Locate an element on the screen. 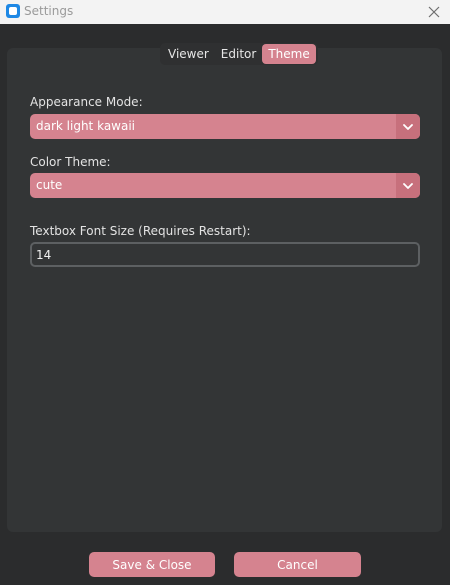  font-size-label: Textbox Font Size (Requires Restart): is located at coordinates (140, 231).